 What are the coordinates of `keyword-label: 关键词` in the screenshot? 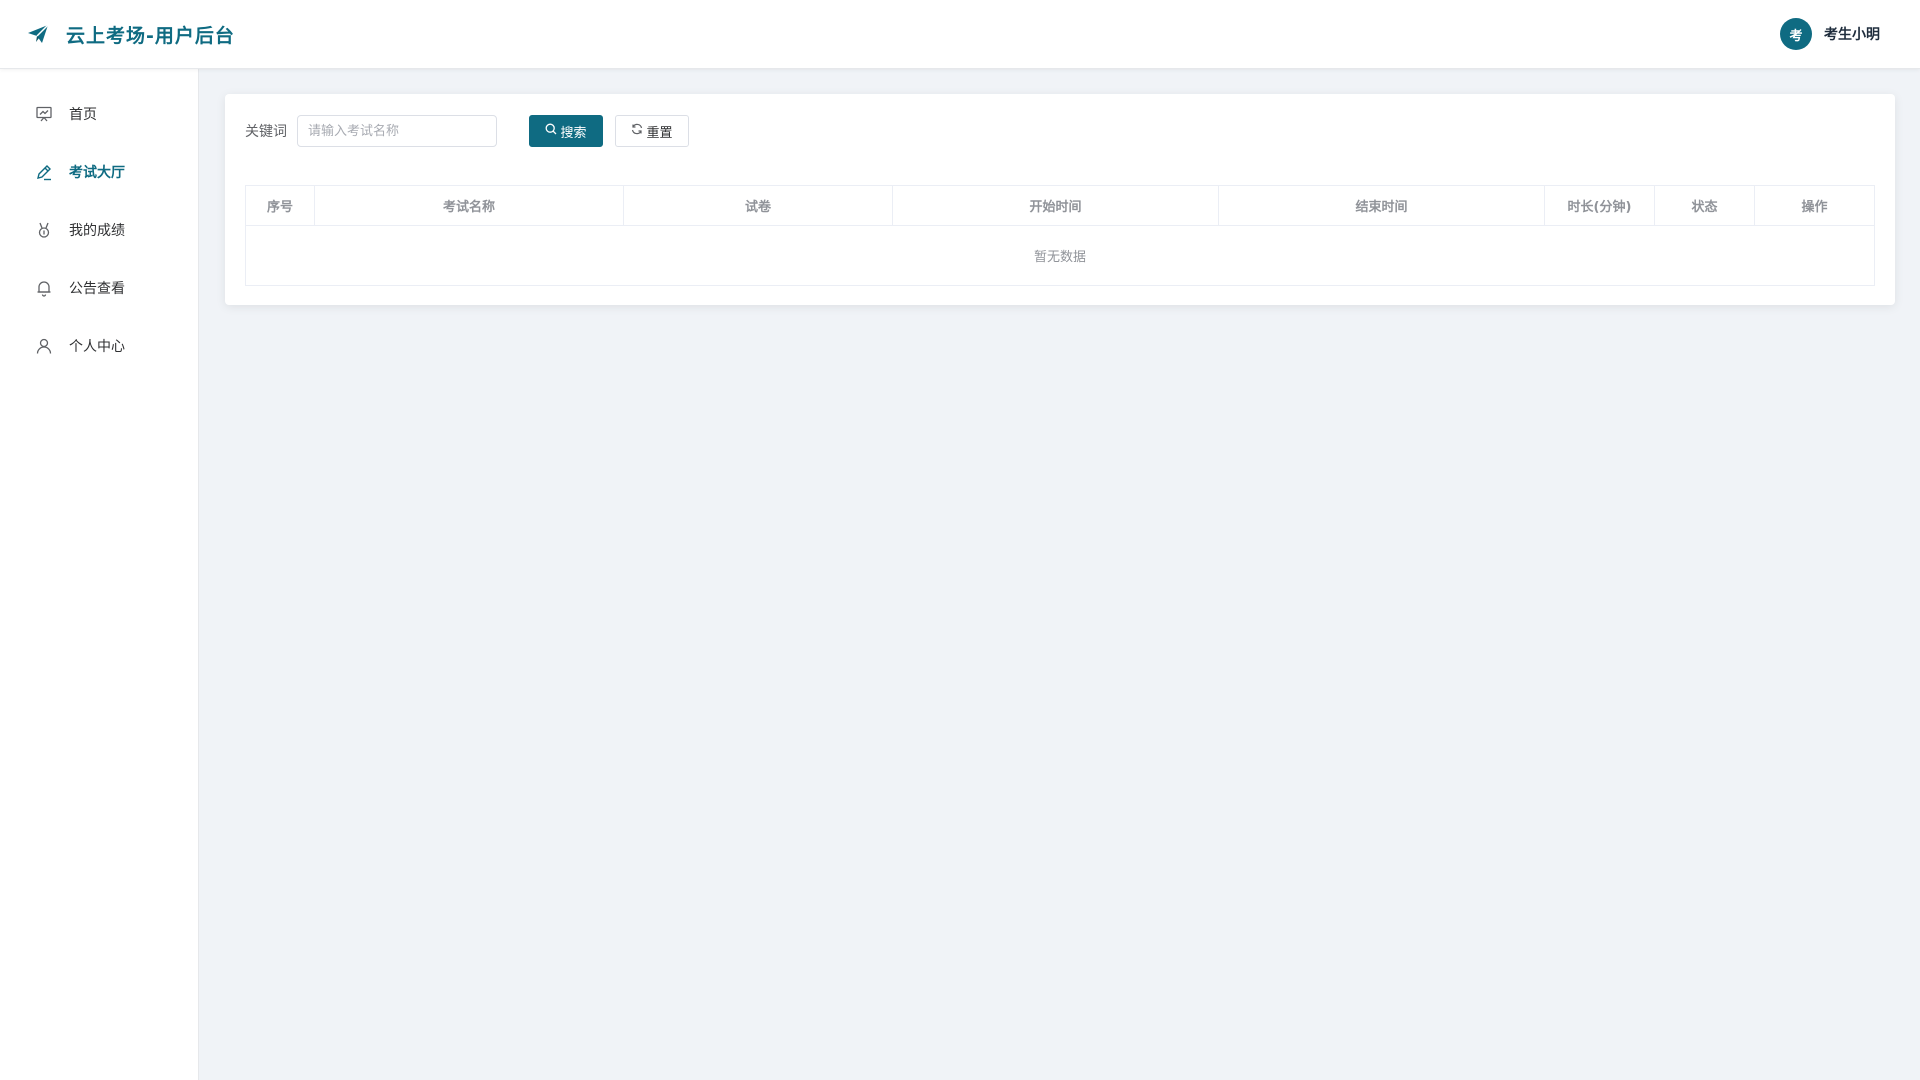 It's located at (266, 132).